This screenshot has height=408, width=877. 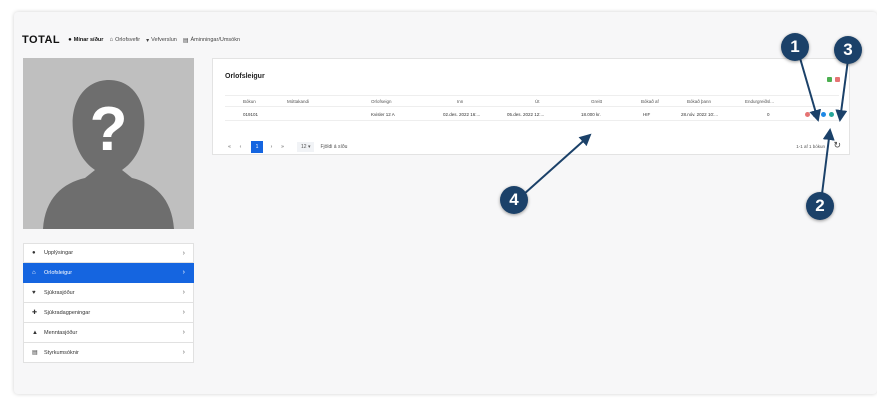 What do you see at coordinates (815, 114) in the screenshot?
I see `receipt-icon` at bounding box center [815, 114].